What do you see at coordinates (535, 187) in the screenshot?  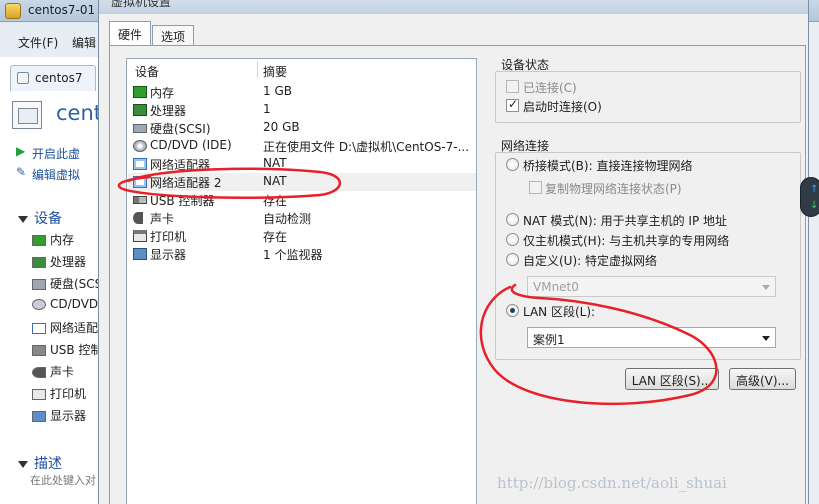 I see `replicate-state-checkbox` at bounding box center [535, 187].